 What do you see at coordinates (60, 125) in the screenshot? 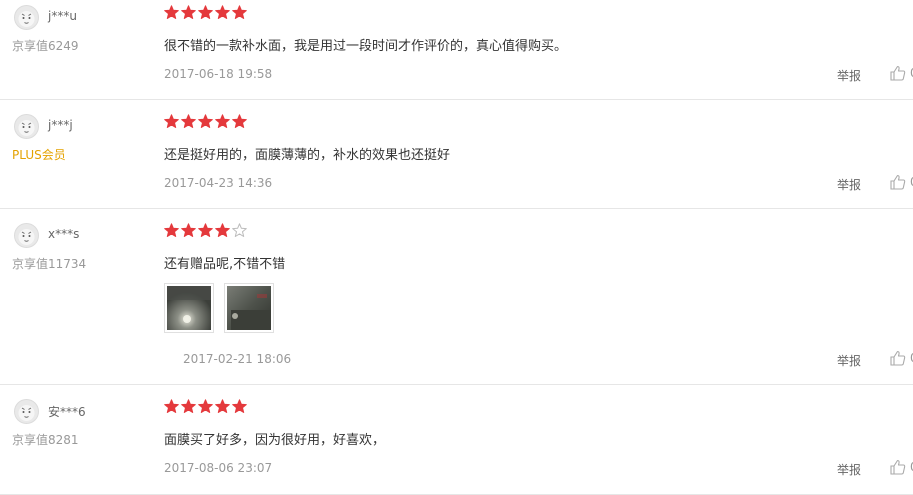
I see `username: j***j` at bounding box center [60, 125].